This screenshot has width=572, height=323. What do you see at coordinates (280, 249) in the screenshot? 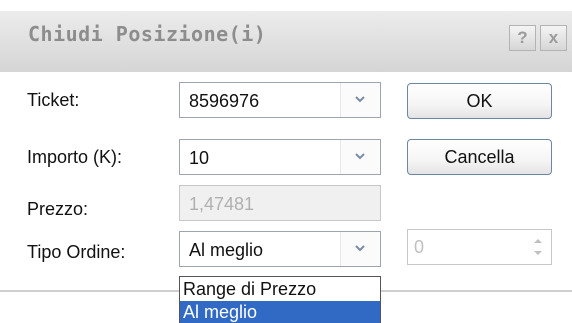
I see `tipo-ordine-select: Al meglio` at bounding box center [280, 249].